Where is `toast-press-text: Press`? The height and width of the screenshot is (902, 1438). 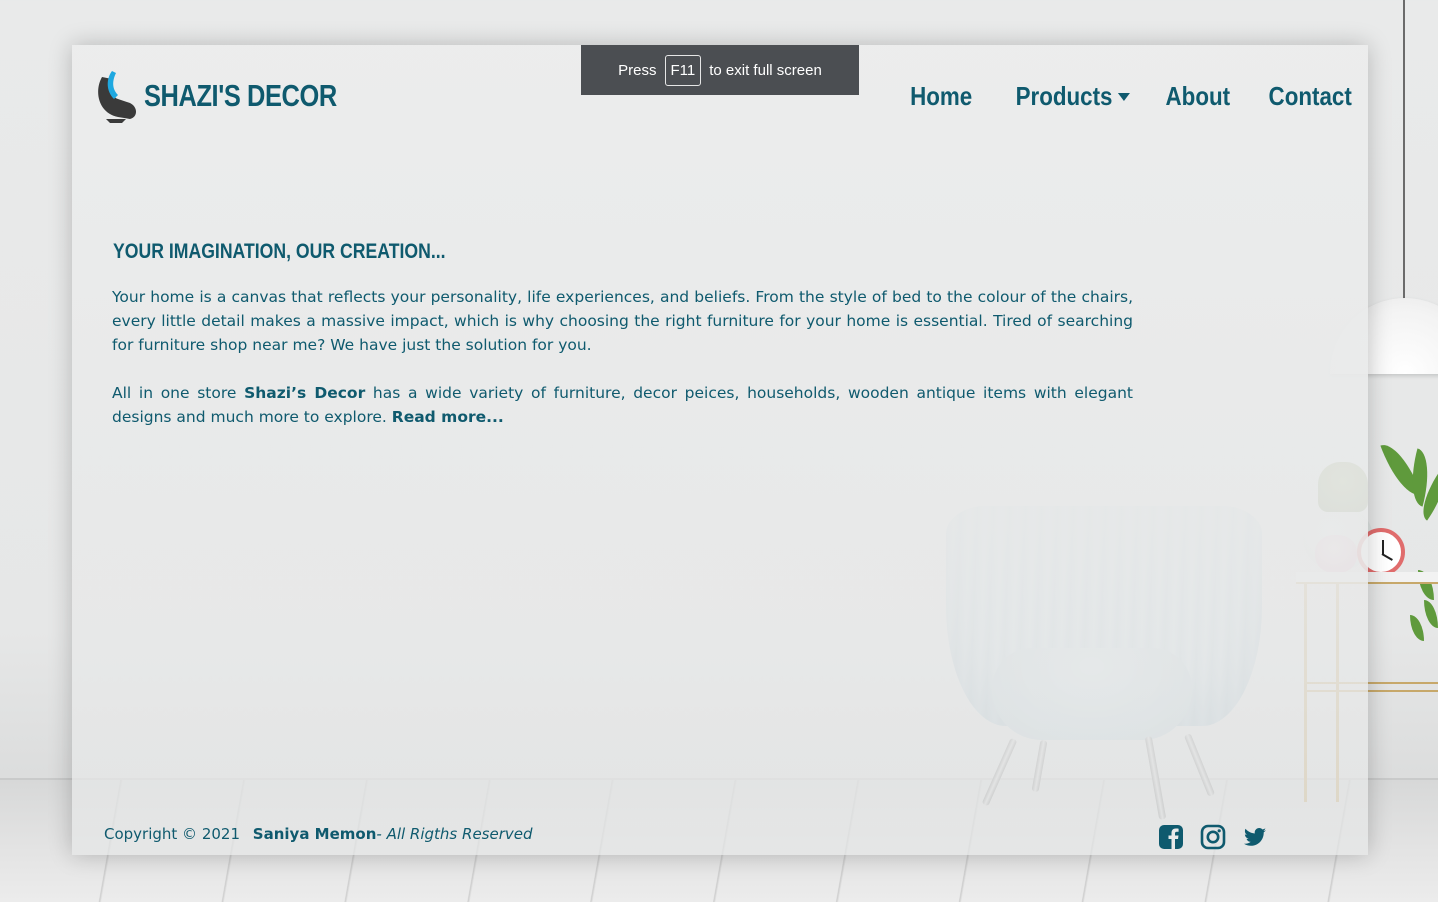
toast-press-text: Press is located at coordinates (637, 70).